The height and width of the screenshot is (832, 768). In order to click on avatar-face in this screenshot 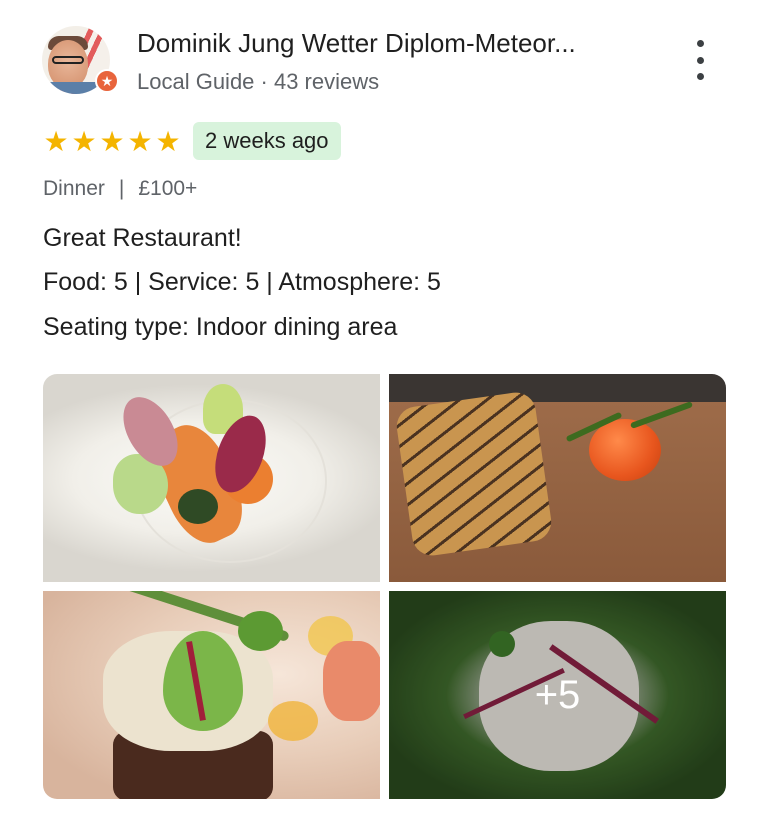, I will do `click(68, 64)`.